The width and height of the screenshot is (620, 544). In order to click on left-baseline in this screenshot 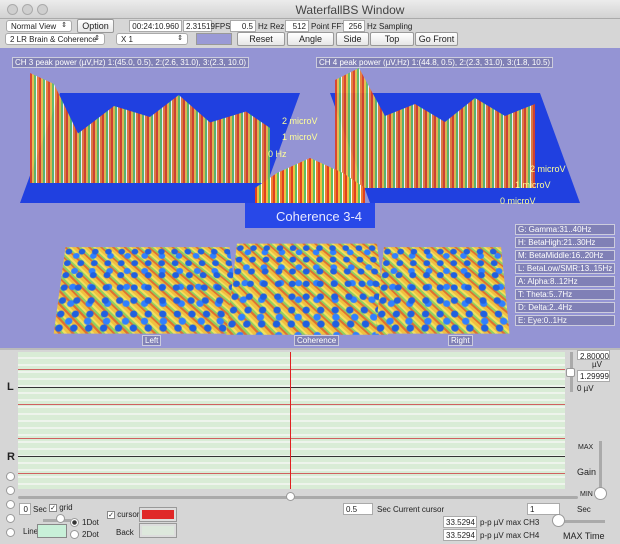, I will do `click(291, 387)`.